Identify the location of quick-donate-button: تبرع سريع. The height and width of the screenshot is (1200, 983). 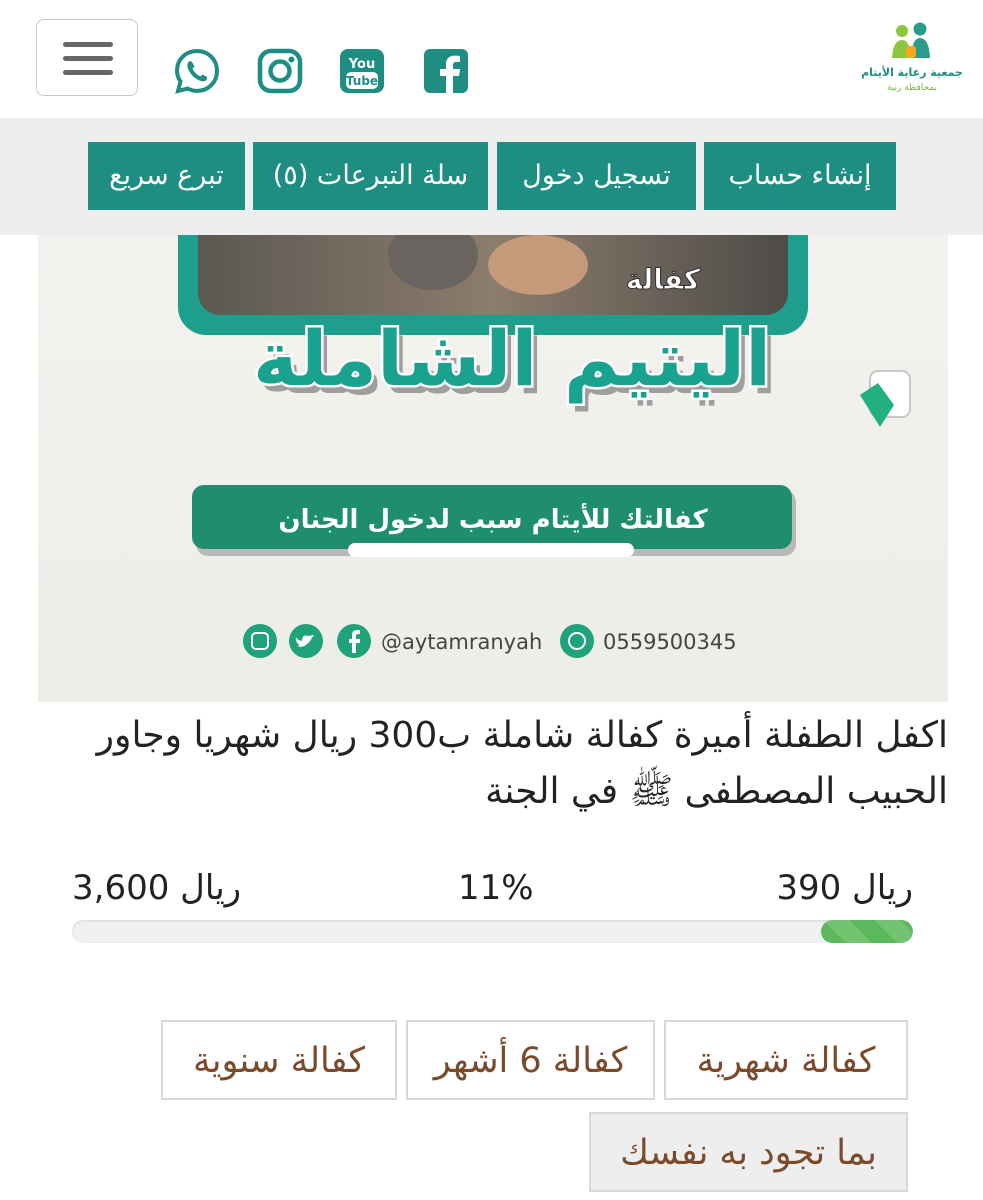
(166, 176).